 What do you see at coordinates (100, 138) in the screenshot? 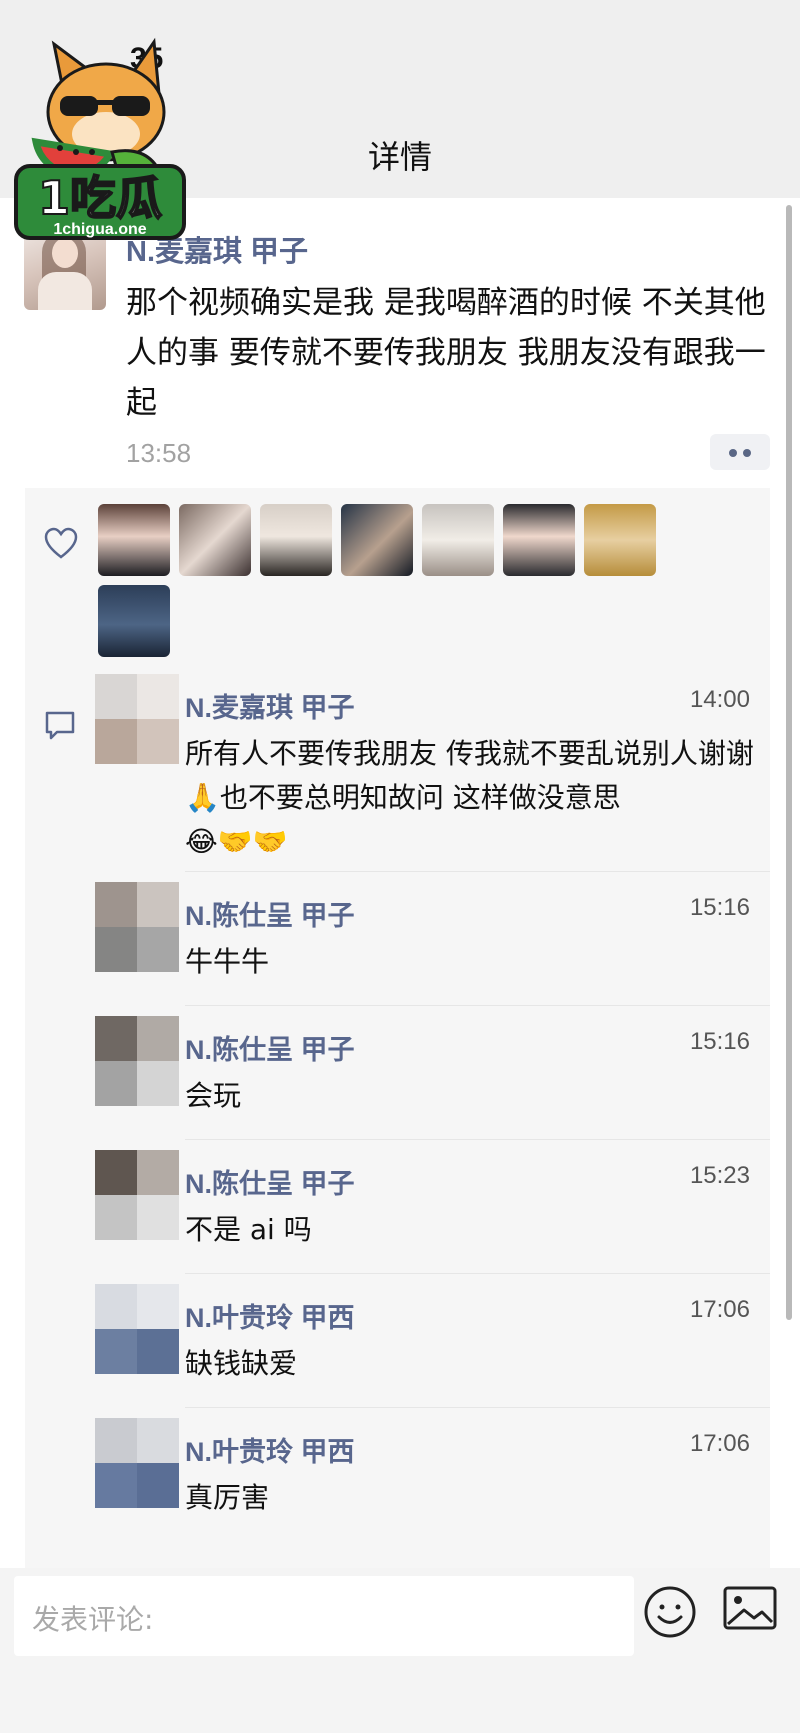
I see `watermark-logo: 1吃瓜 1chigua.one` at bounding box center [100, 138].